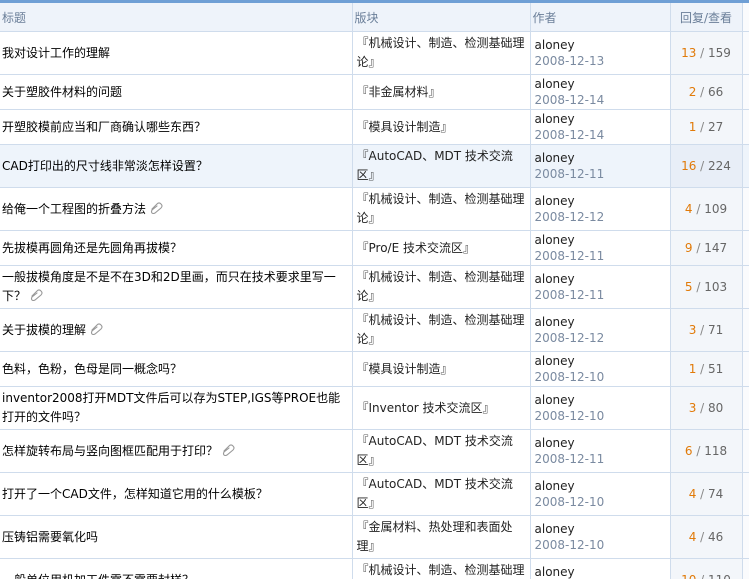 This screenshot has height=579, width=749. What do you see at coordinates (399, 92) in the screenshot?
I see `forum-link: 『非金属材料』` at bounding box center [399, 92].